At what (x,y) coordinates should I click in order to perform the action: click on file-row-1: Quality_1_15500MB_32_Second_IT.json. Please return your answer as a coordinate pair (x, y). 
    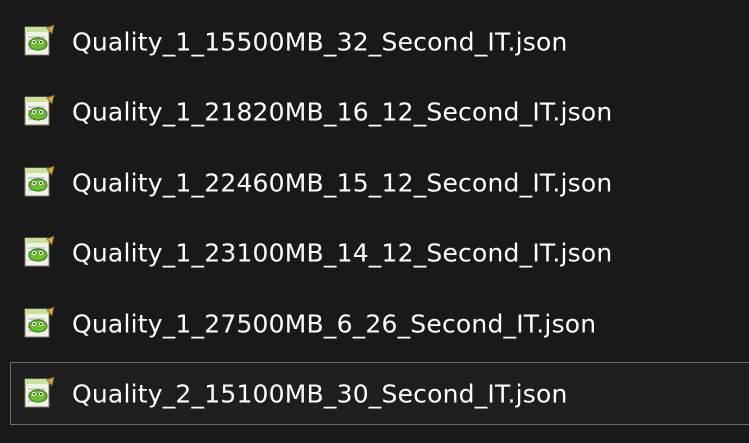
    Looking at the image, I should click on (379, 41).